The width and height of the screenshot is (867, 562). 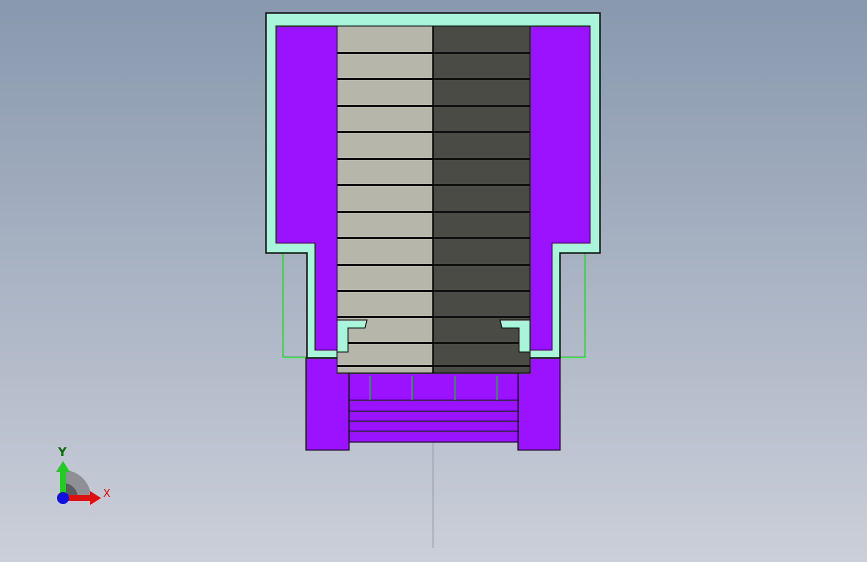 I want to click on x-axis-label: X, so click(x=107, y=493).